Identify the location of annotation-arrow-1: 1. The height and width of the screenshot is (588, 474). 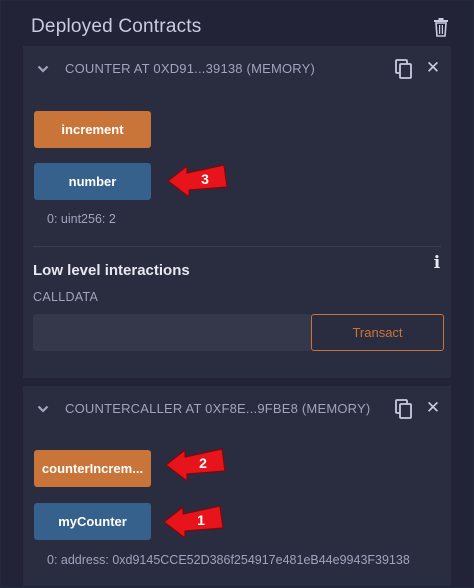
(193, 522).